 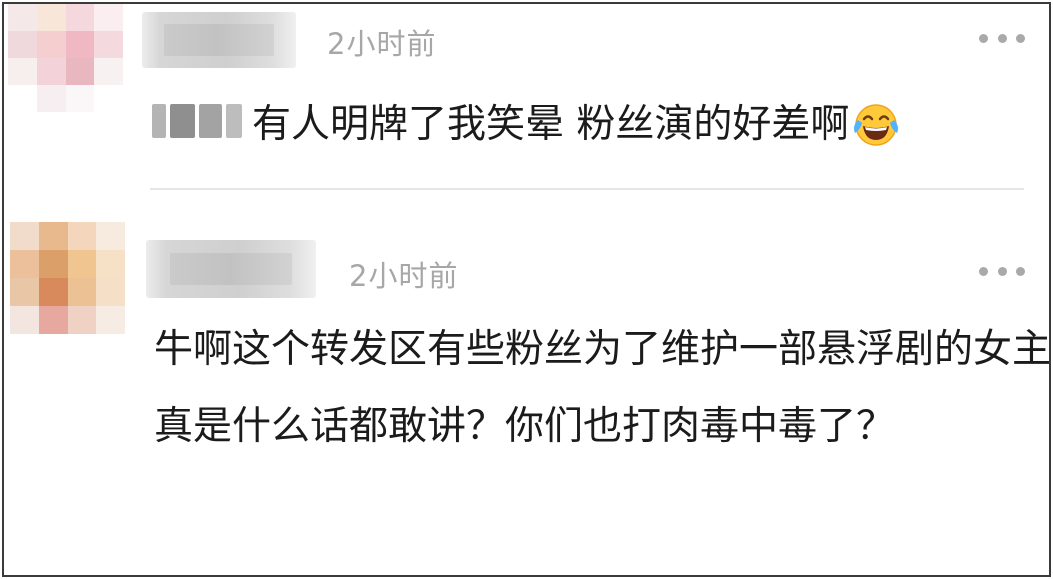 What do you see at coordinates (876, 124) in the screenshot?
I see `face-with-tears-of-joy-icon` at bounding box center [876, 124].